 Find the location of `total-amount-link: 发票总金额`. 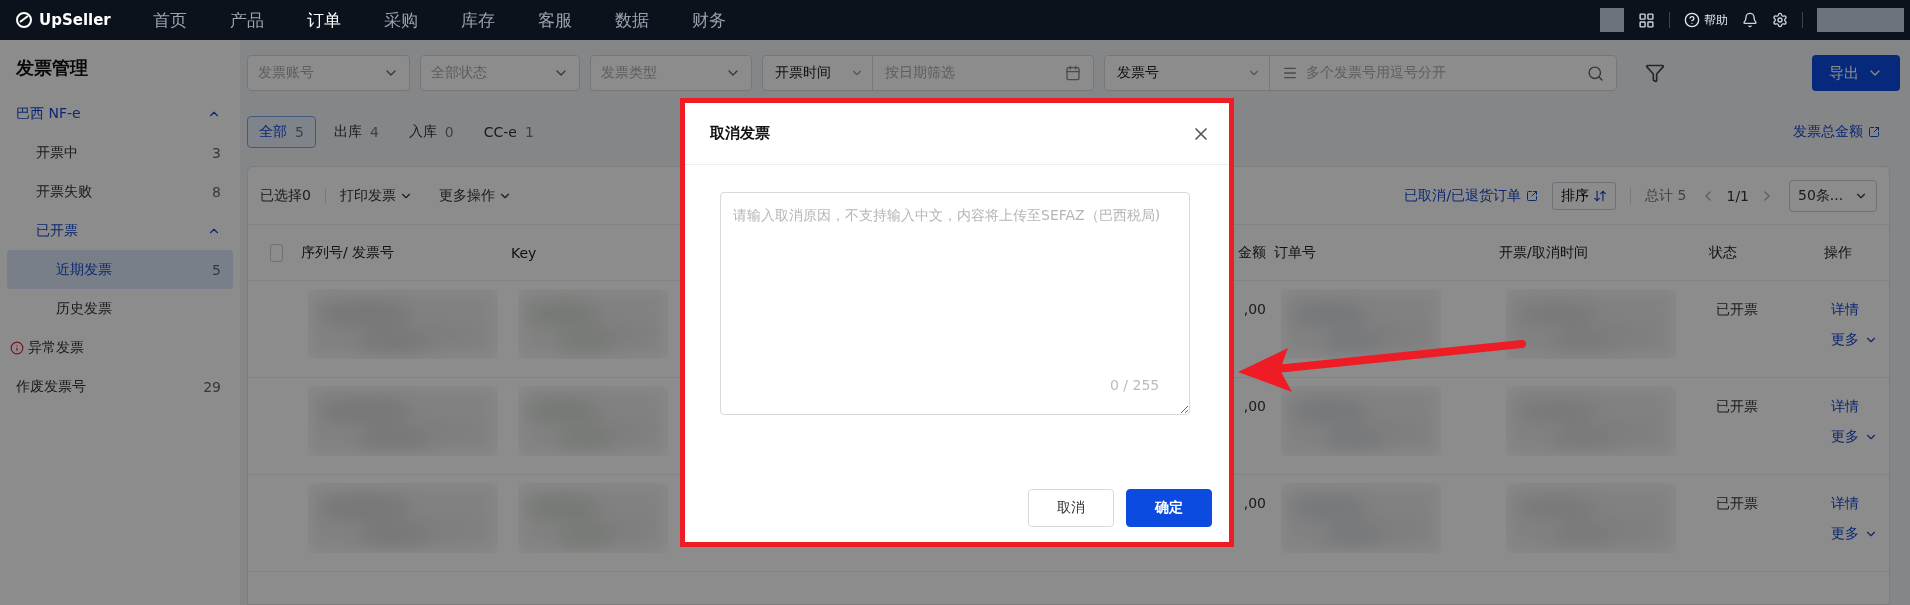

total-amount-link: 发票总金额 is located at coordinates (1836, 132).